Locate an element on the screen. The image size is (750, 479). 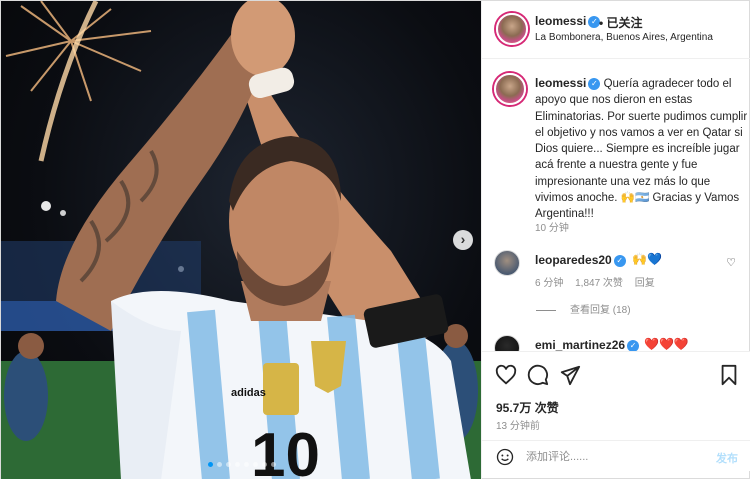
comment-username: leoparedes20 is located at coordinates (573, 260).